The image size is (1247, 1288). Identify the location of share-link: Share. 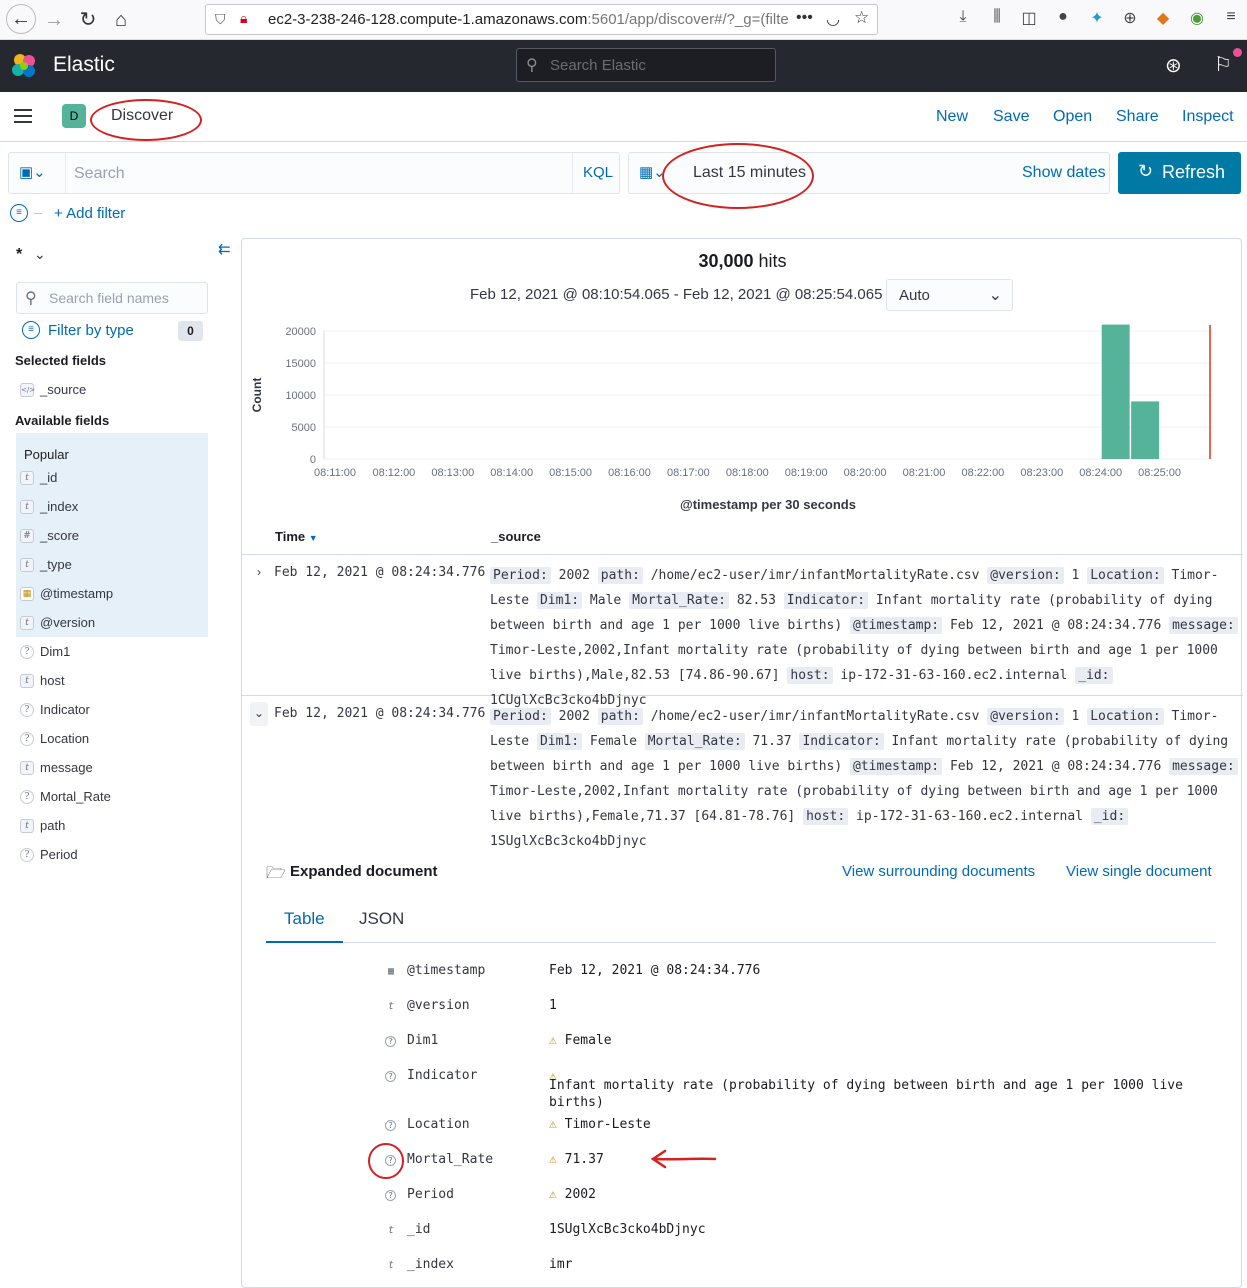
(1137, 117).